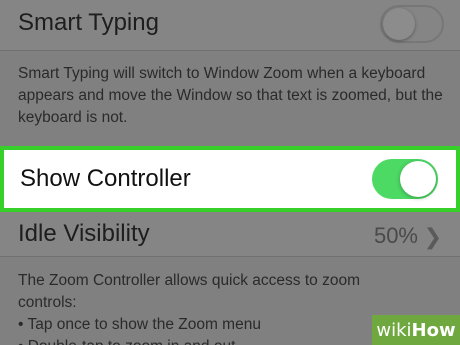 The height and width of the screenshot is (345, 460). What do you see at coordinates (47, 302) in the screenshot?
I see `description-line: controls:` at bounding box center [47, 302].